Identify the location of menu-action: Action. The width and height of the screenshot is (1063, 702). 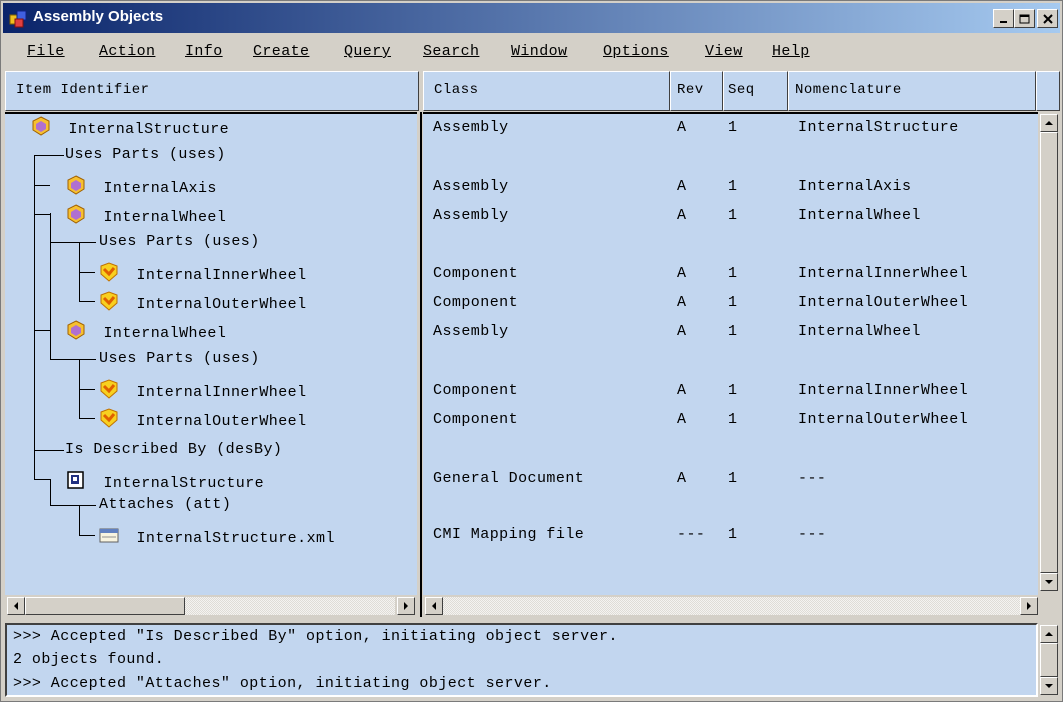
(127, 51).